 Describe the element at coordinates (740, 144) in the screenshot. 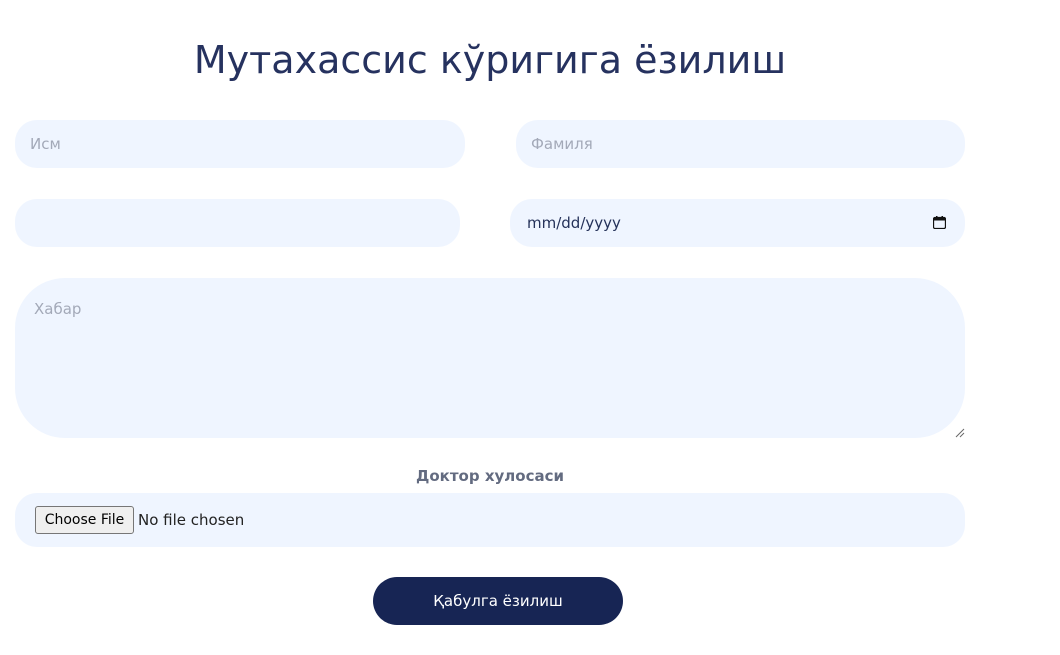

I see `last-name-input: Фамиля` at that location.